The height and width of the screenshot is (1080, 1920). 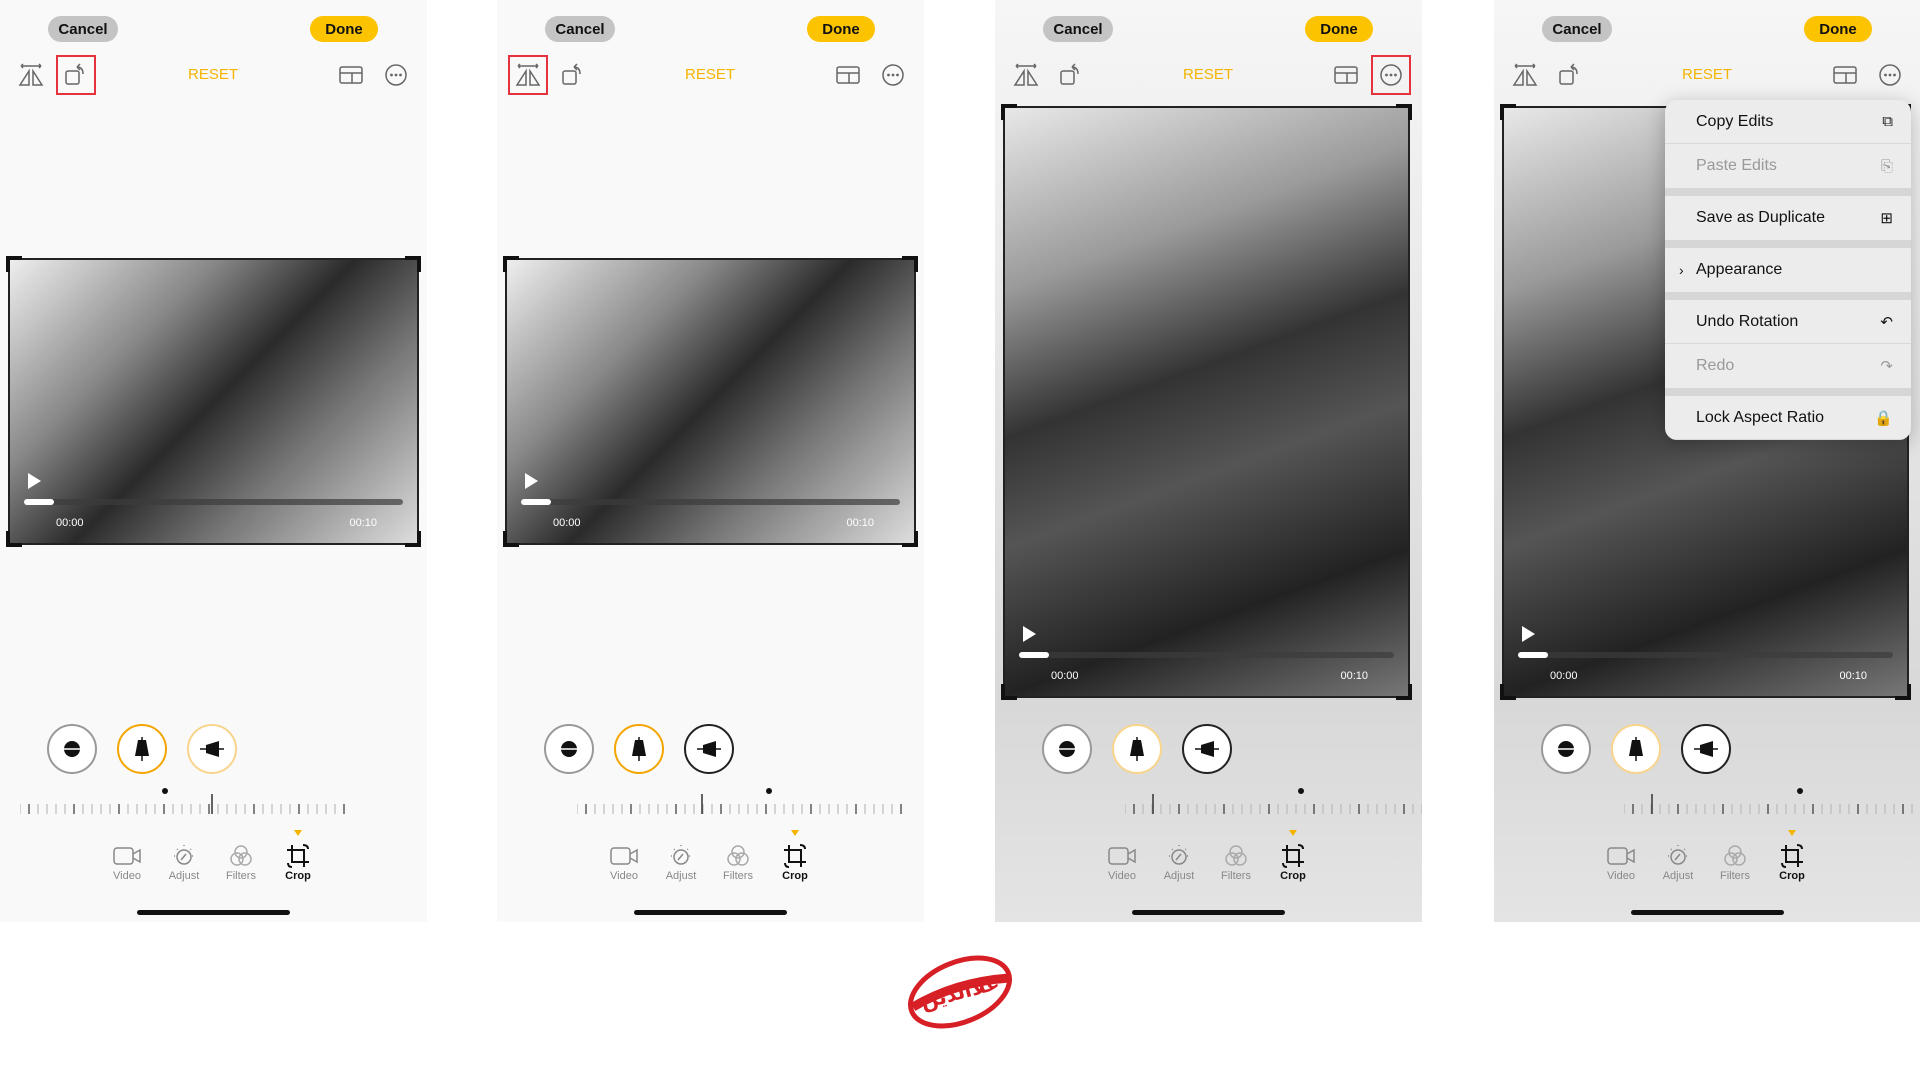 I want to click on menu-item-redo: Redo ↷, so click(x=1788, y=366).